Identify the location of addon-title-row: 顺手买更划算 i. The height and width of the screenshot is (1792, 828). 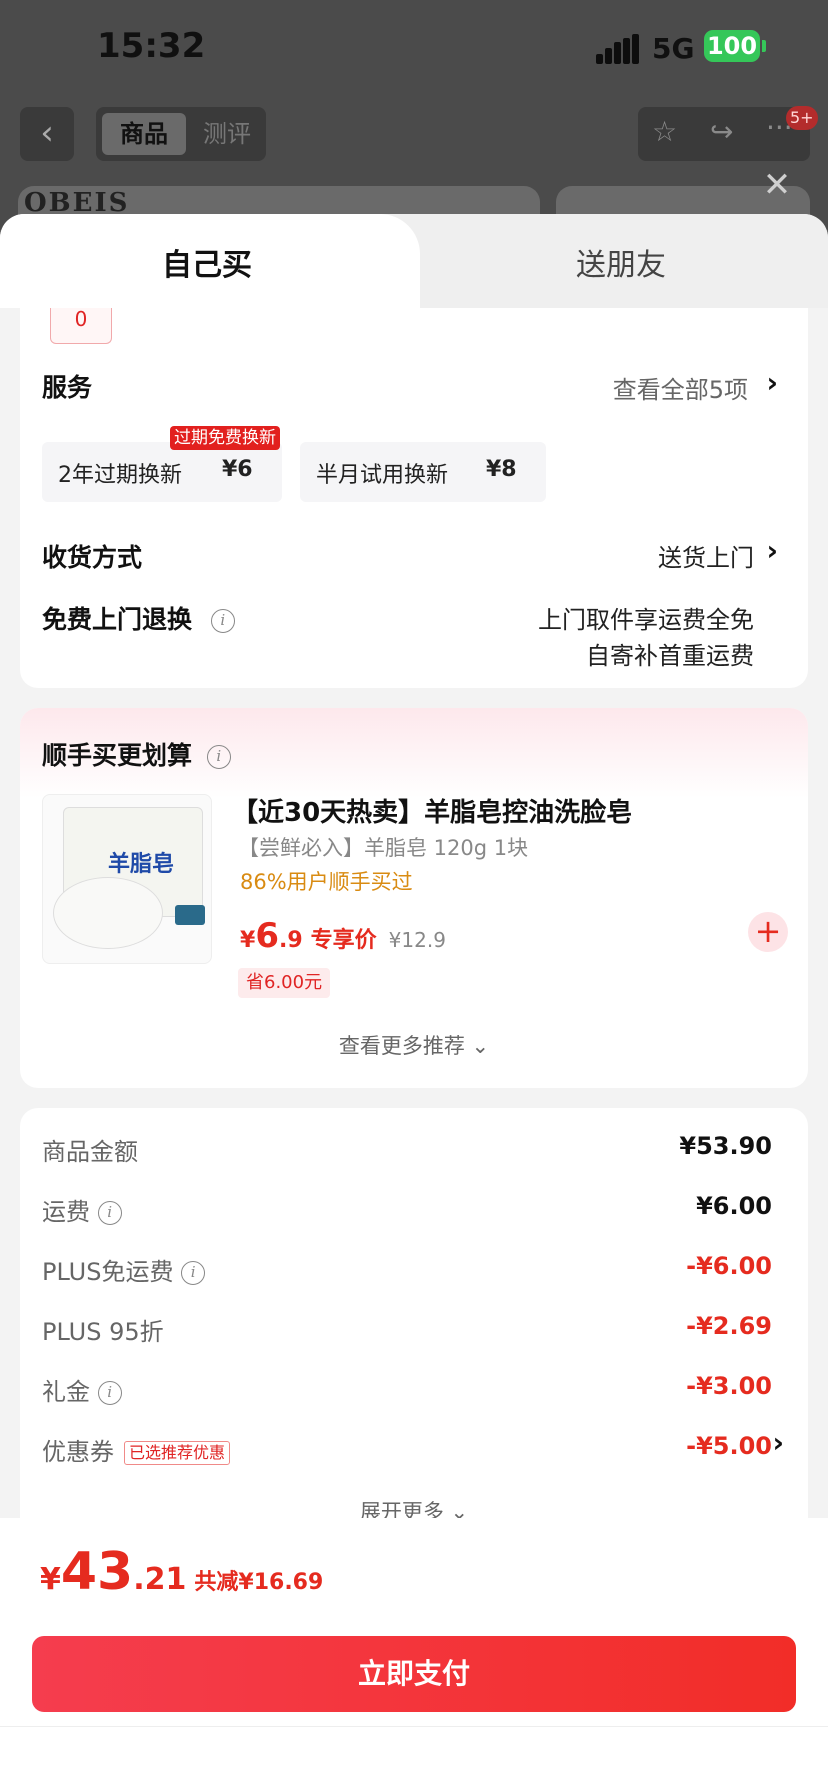
(136, 754).